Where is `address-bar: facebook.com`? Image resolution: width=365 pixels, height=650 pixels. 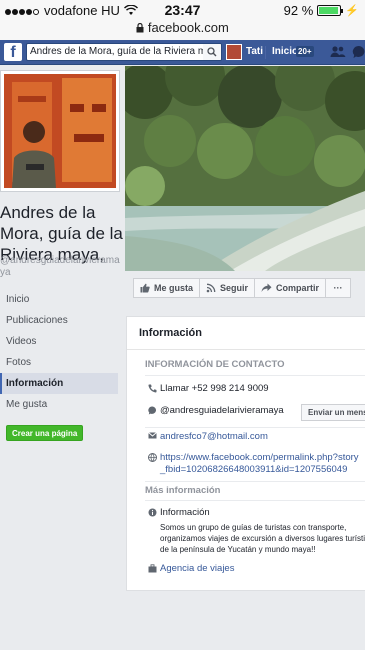 address-bar: facebook.com is located at coordinates (182, 27).